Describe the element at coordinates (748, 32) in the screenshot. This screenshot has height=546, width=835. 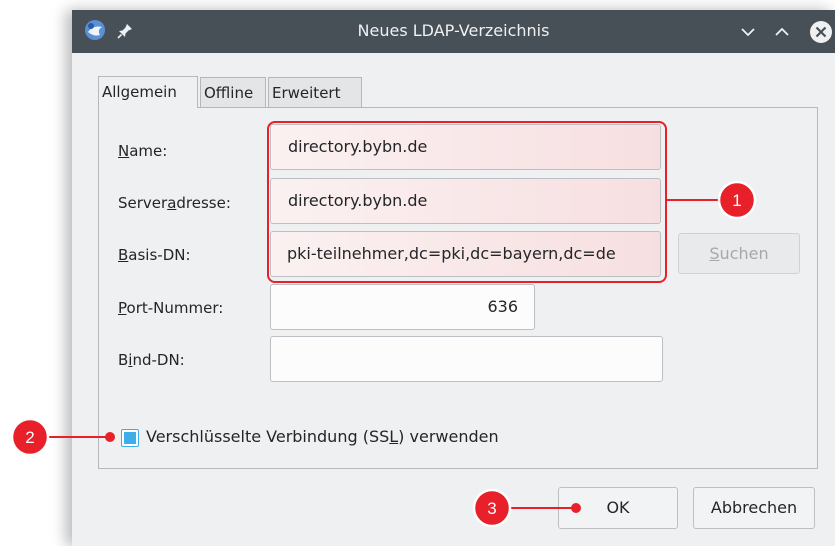
I see `chevron-down-icon` at that location.